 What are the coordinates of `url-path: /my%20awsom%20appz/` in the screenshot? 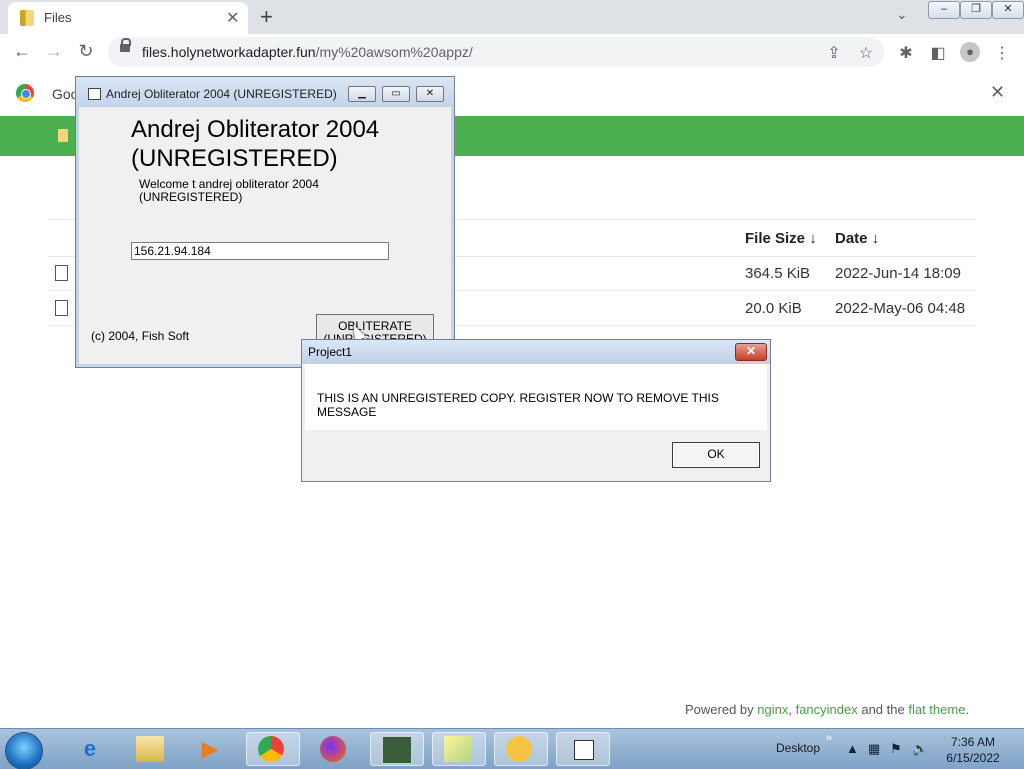 It's located at (394, 52).